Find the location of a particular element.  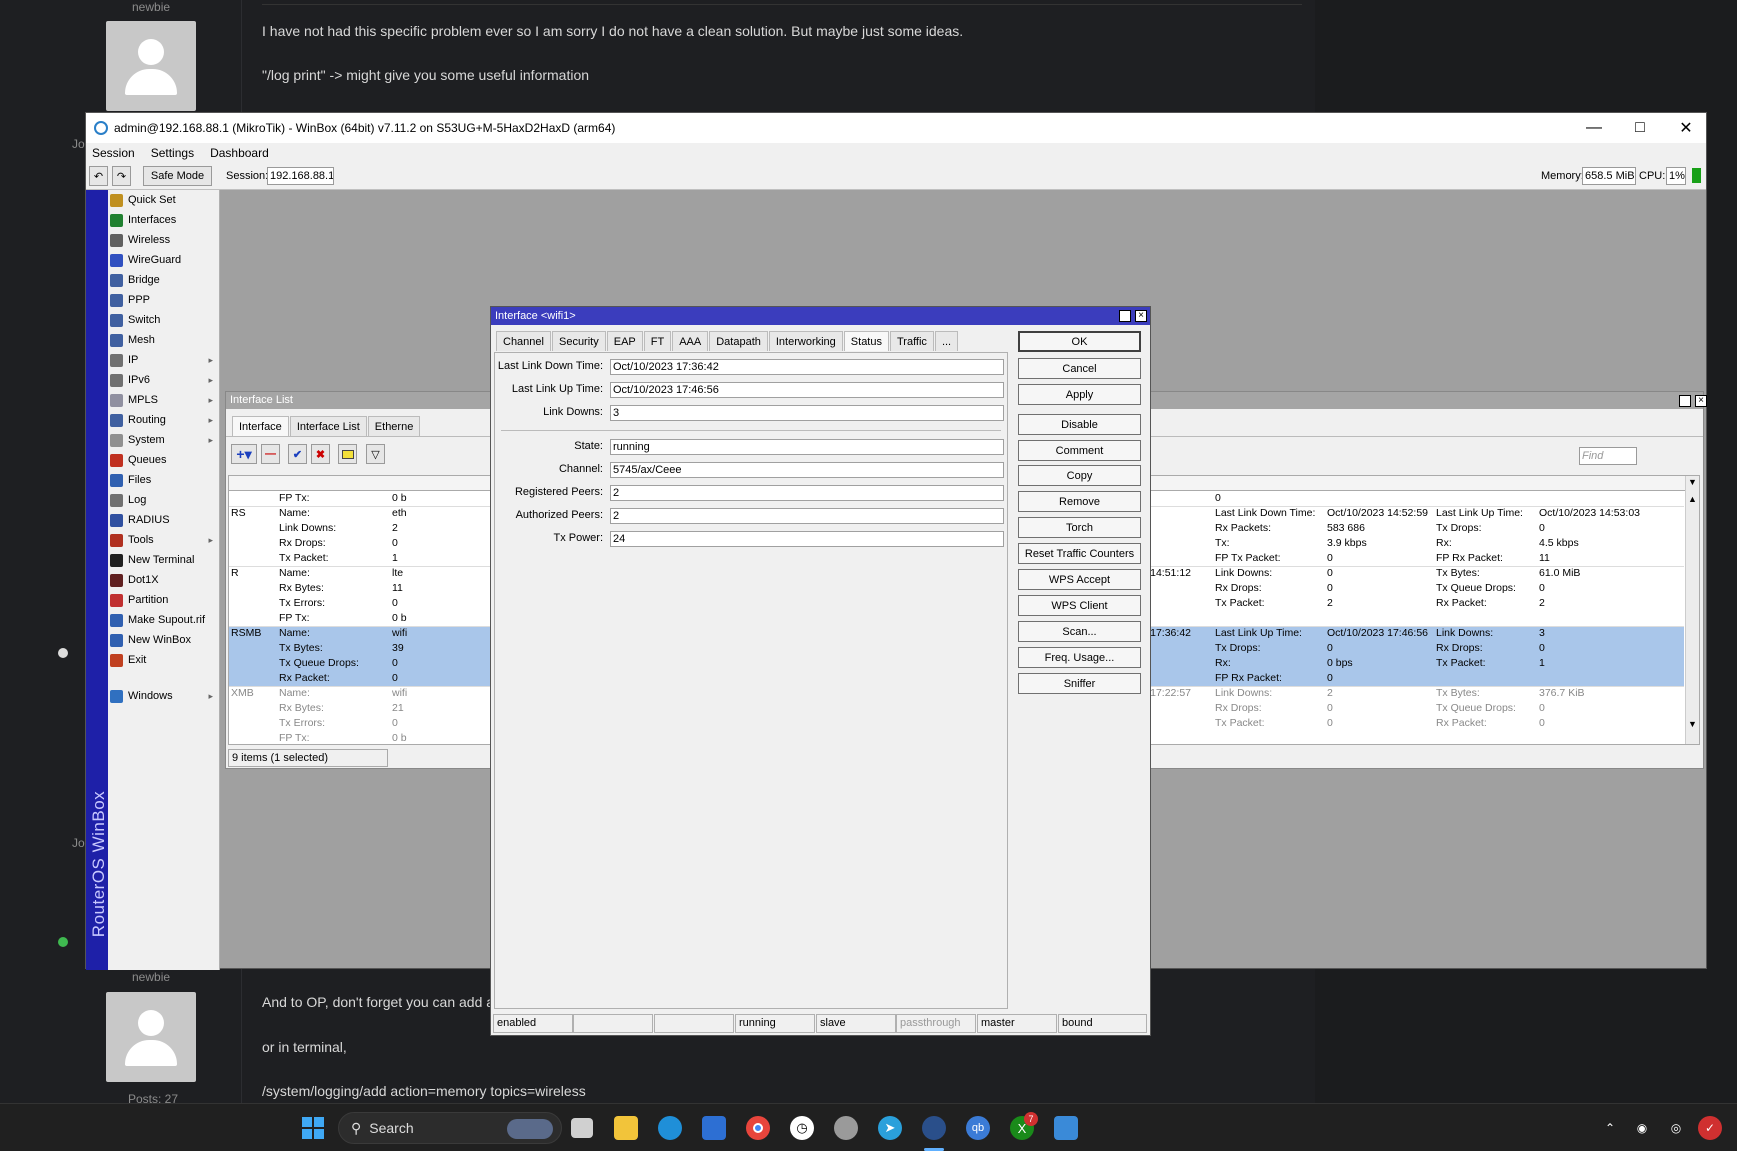

comment-button: Comment is located at coordinates (1079, 450).